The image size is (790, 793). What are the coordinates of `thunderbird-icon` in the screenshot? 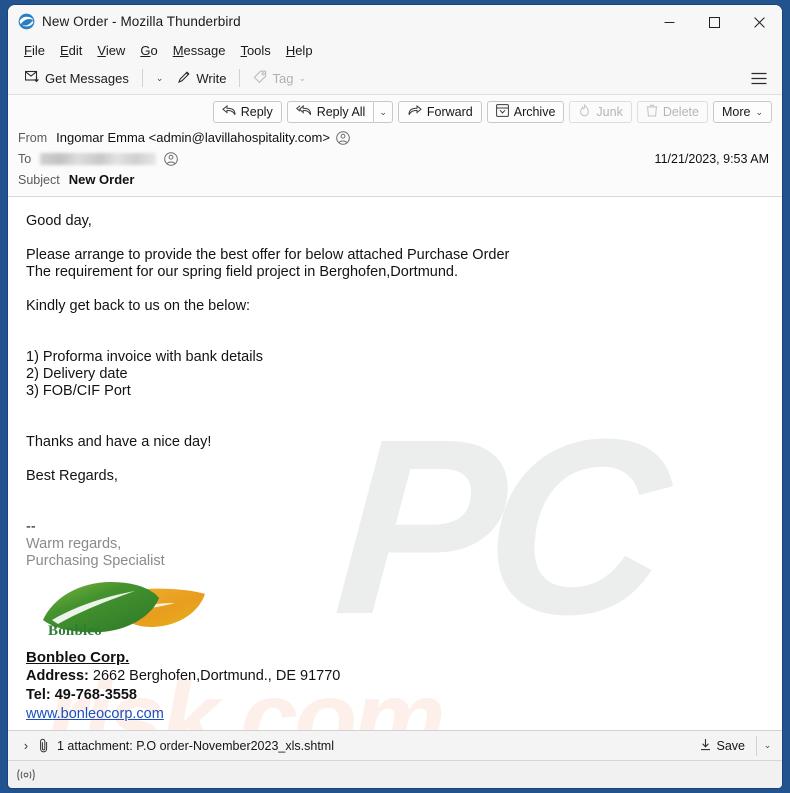 It's located at (26, 21).